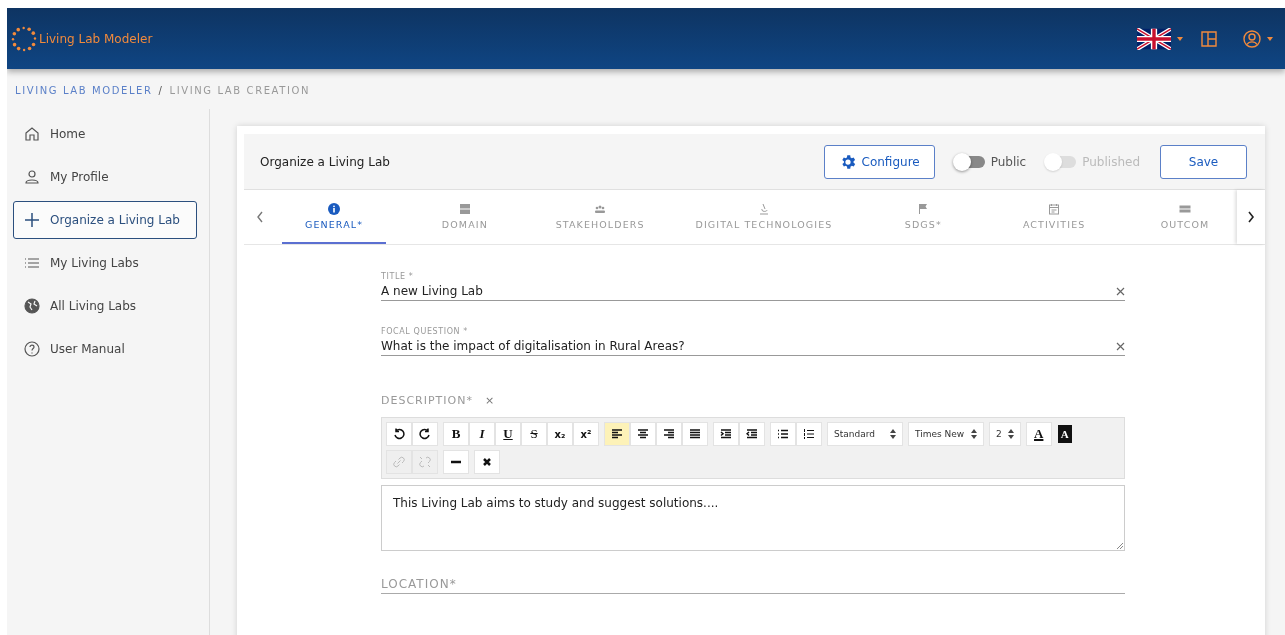 This screenshot has height=635, width=1285. Describe the element at coordinates (1252, 38) in the screenshot. I see `user-icon` at that location.